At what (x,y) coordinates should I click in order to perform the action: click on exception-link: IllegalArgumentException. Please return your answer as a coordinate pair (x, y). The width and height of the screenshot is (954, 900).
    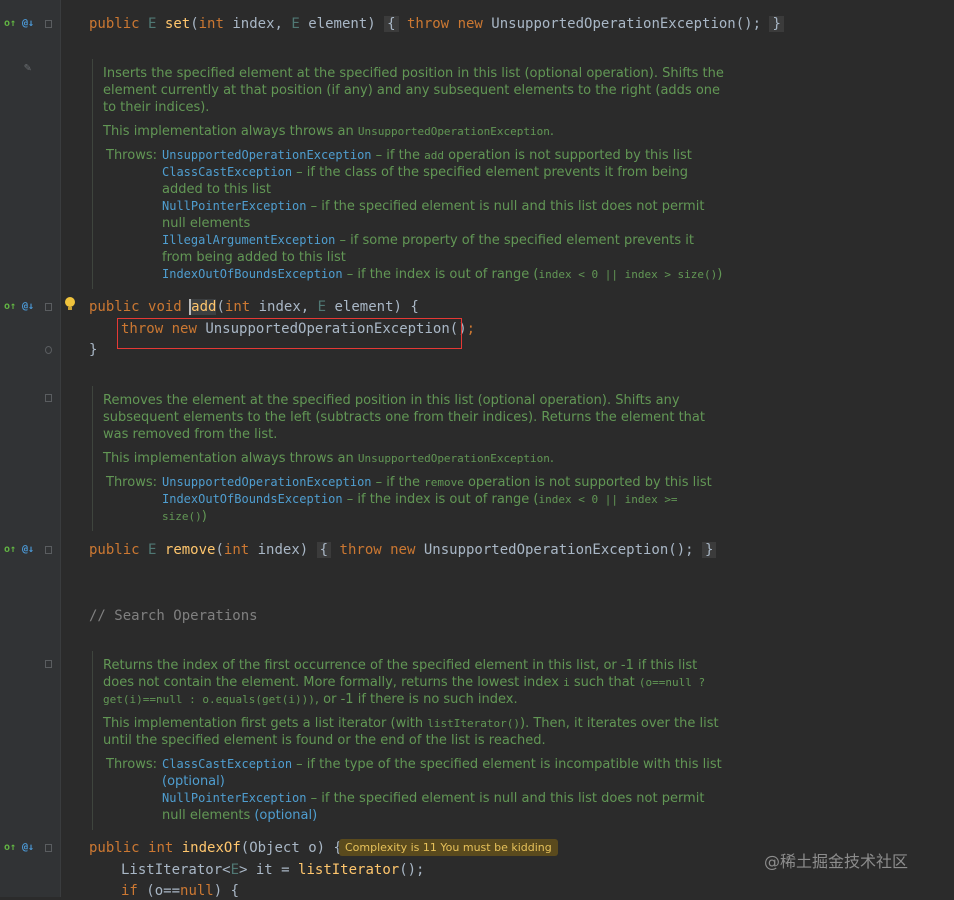
    Looking at the image, I should click on (248, 240).